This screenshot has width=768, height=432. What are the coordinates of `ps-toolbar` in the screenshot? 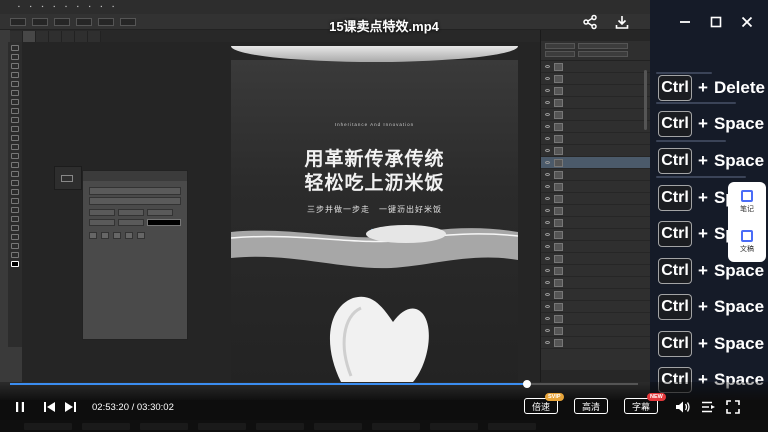 It's located at (15, 194).